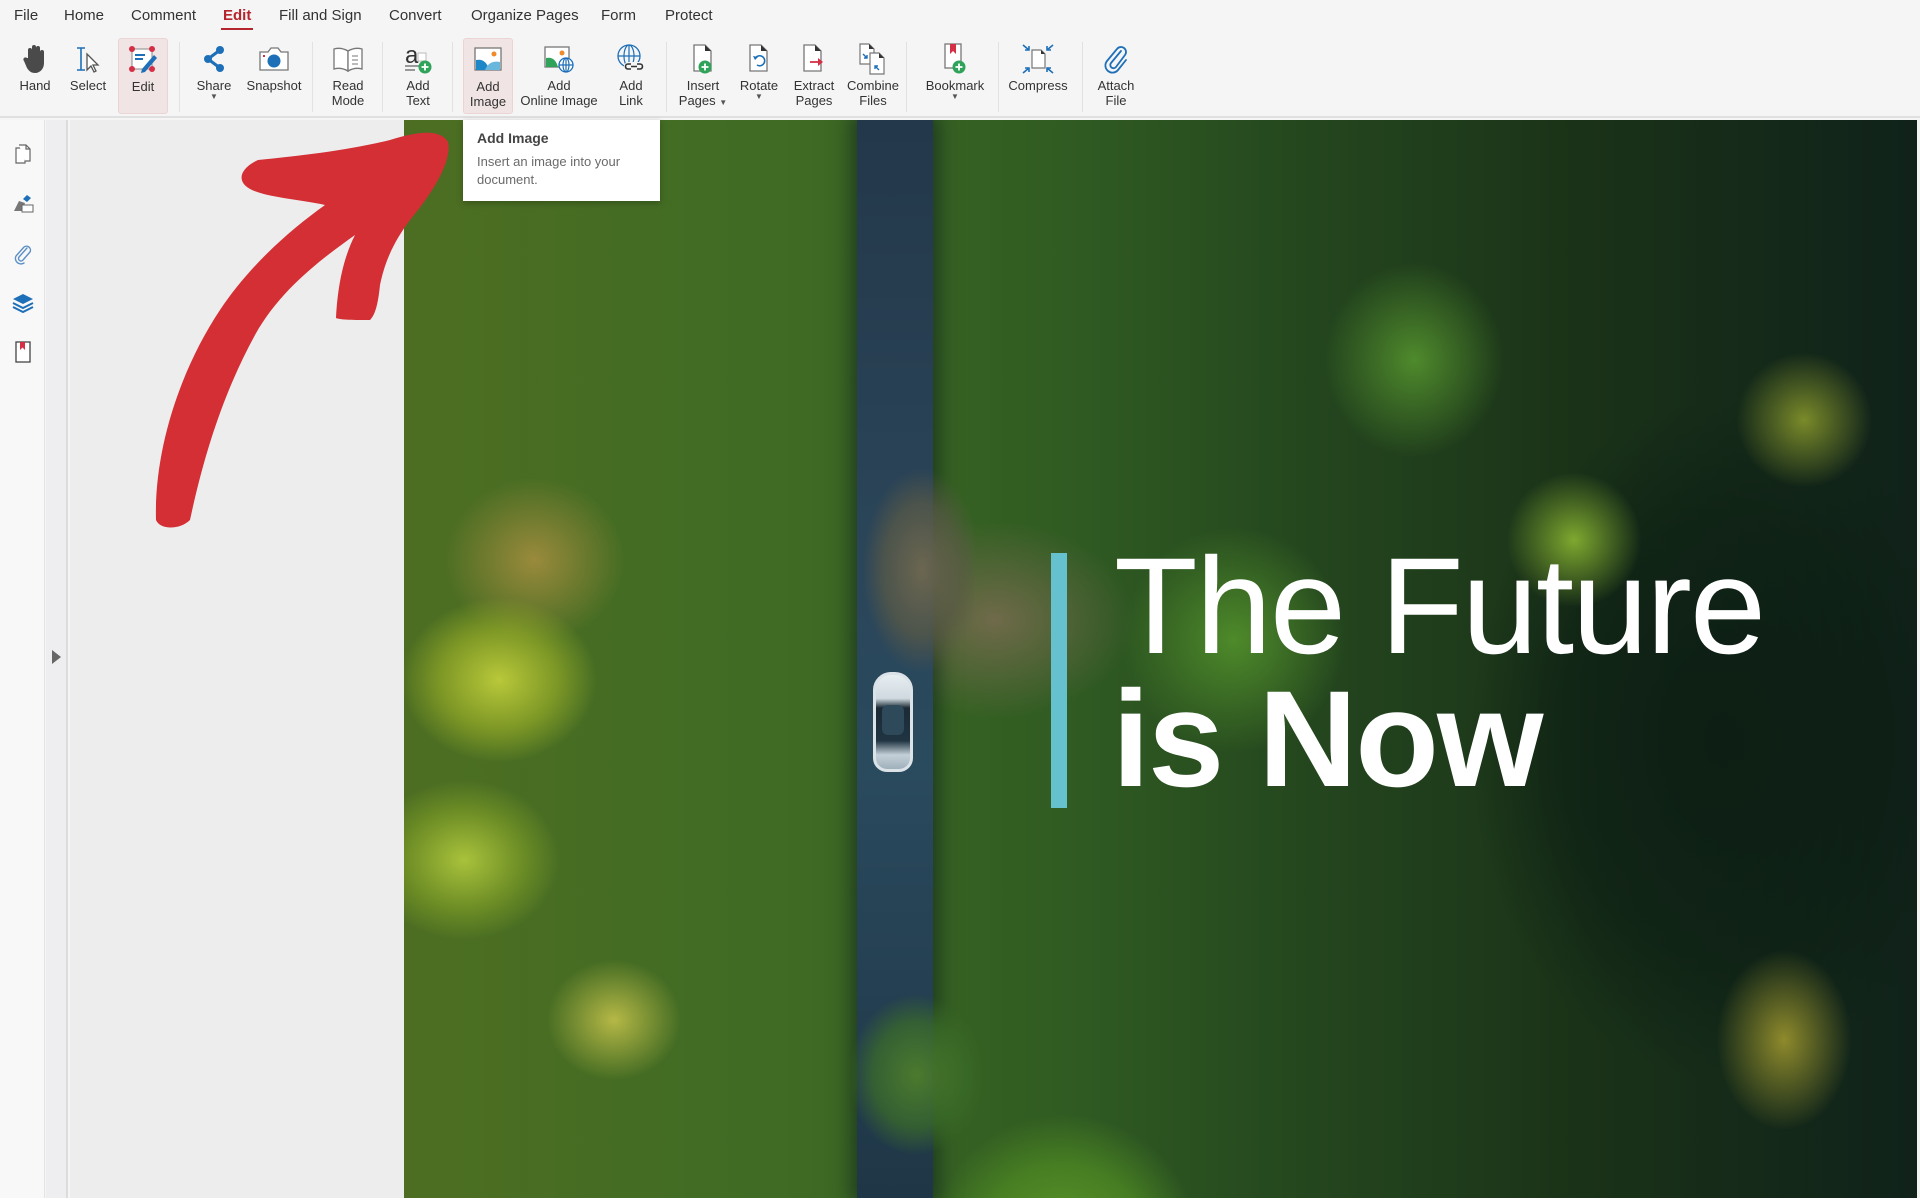 This screenshot has width=1920, height=1198. What do you see at coordinates (703, 59) in the screenshot?
I see `insert-page-icon` at bounding box center [703, 59].